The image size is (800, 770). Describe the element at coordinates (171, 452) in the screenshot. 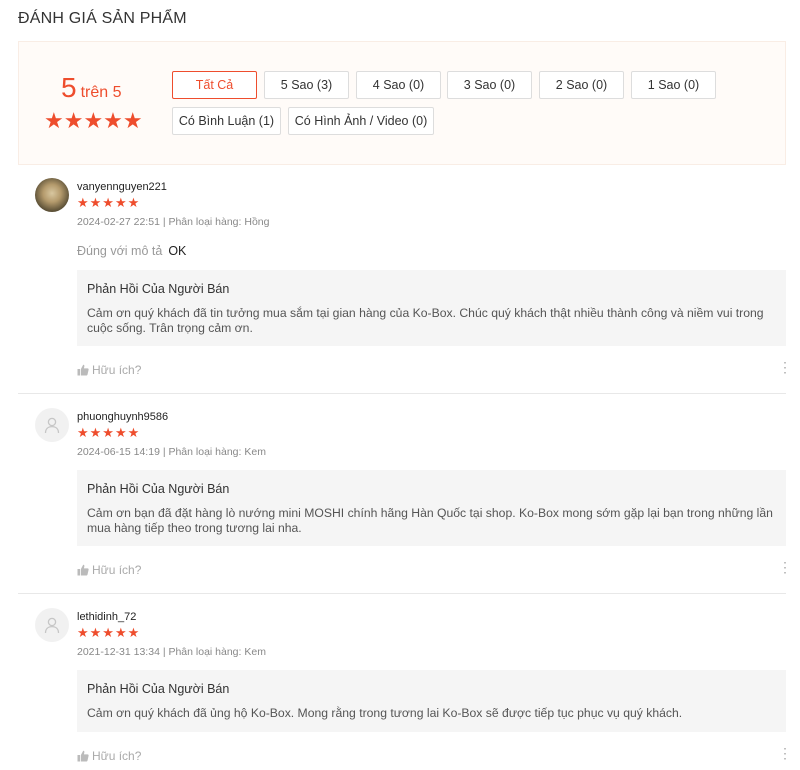

I see `review-meta: 2024-06-15 14:19 | Phân loại hàng: Kem` at that location.